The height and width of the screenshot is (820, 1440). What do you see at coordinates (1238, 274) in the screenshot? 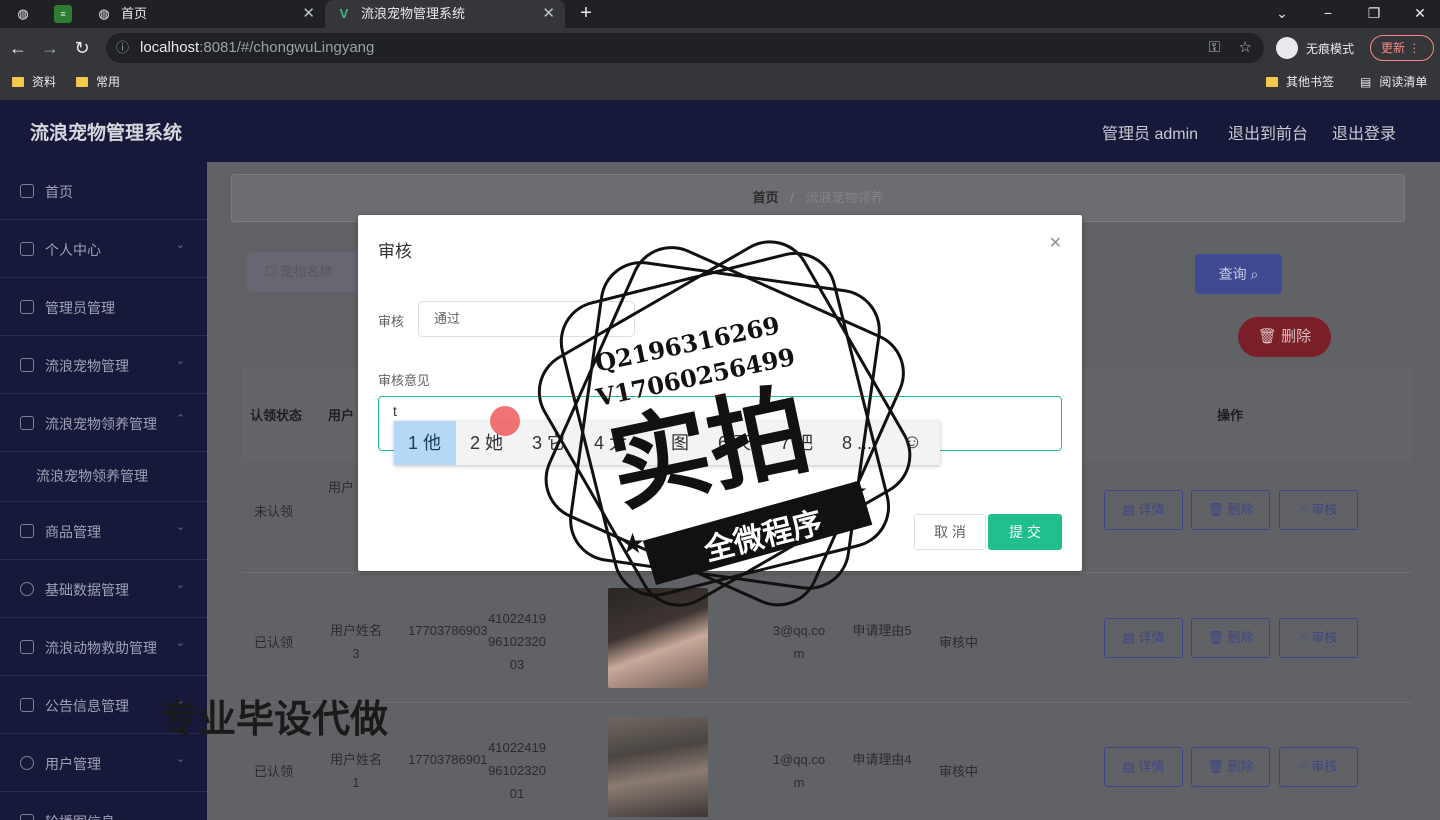
I see `query-button: 查询 ⌕` at bounding box center [1238, 274].